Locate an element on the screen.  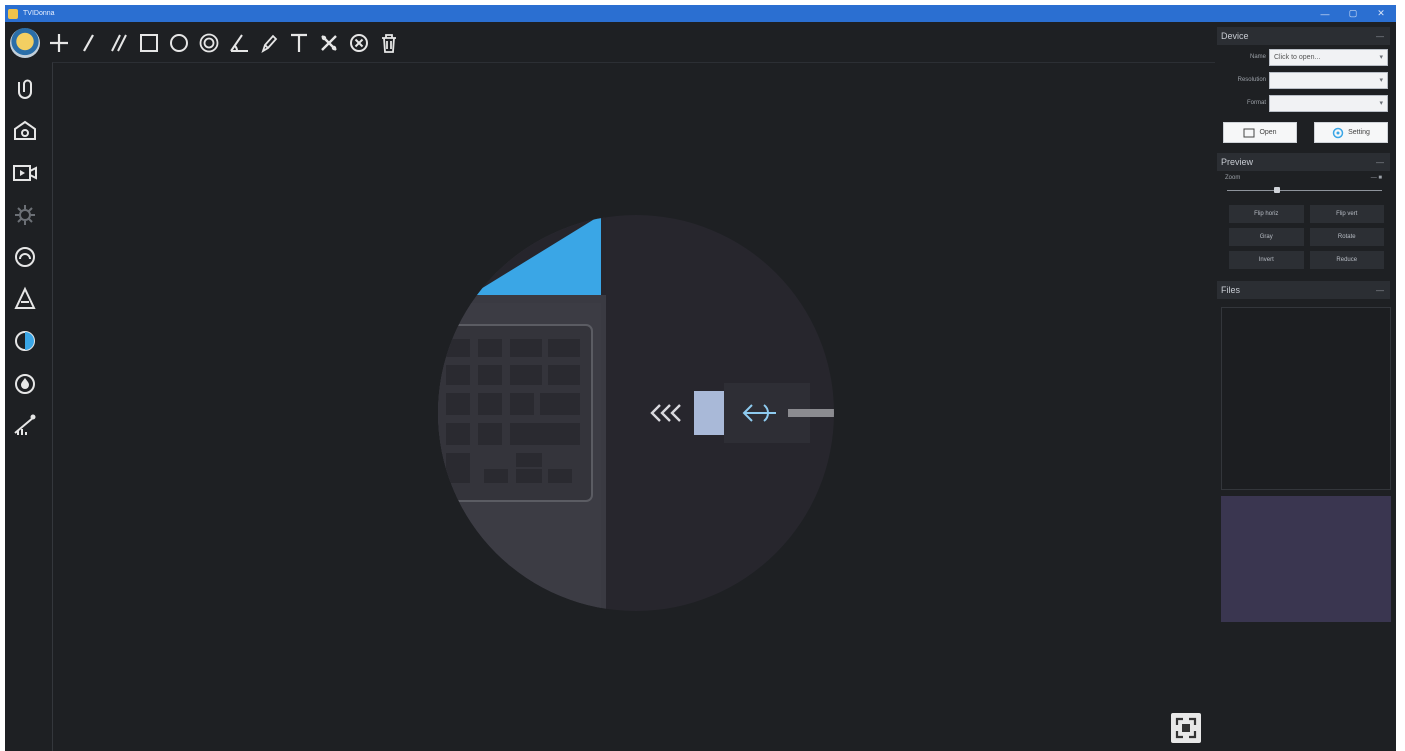
line-icon is located at coordinates (89, 43).